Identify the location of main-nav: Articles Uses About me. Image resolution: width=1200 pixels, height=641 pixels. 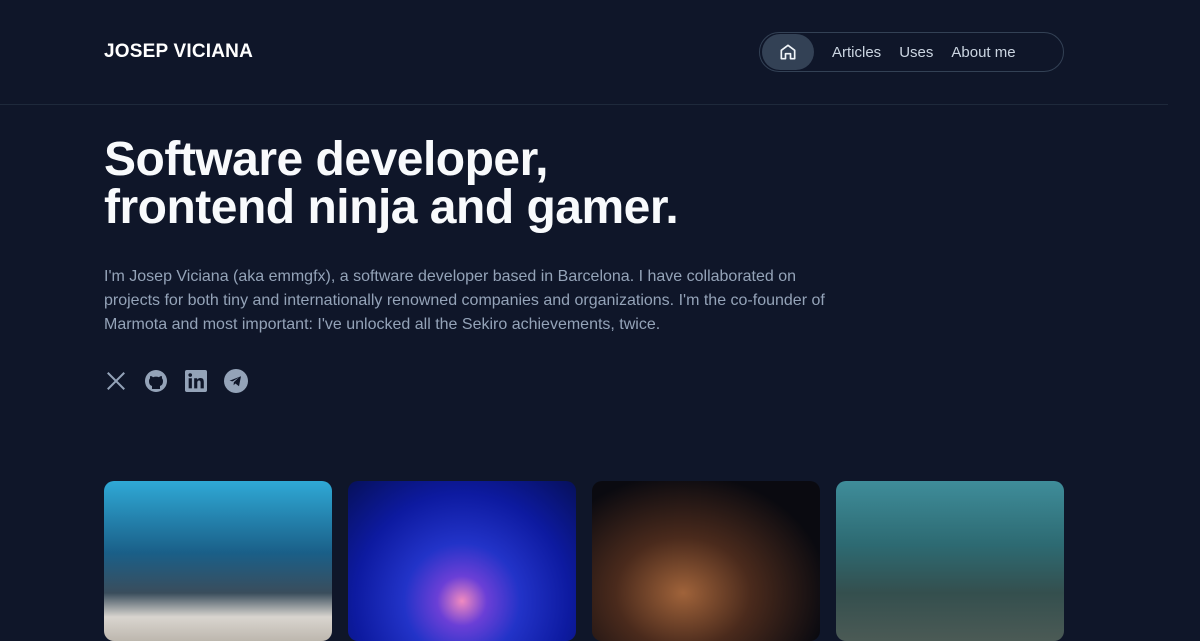
(911, 52).